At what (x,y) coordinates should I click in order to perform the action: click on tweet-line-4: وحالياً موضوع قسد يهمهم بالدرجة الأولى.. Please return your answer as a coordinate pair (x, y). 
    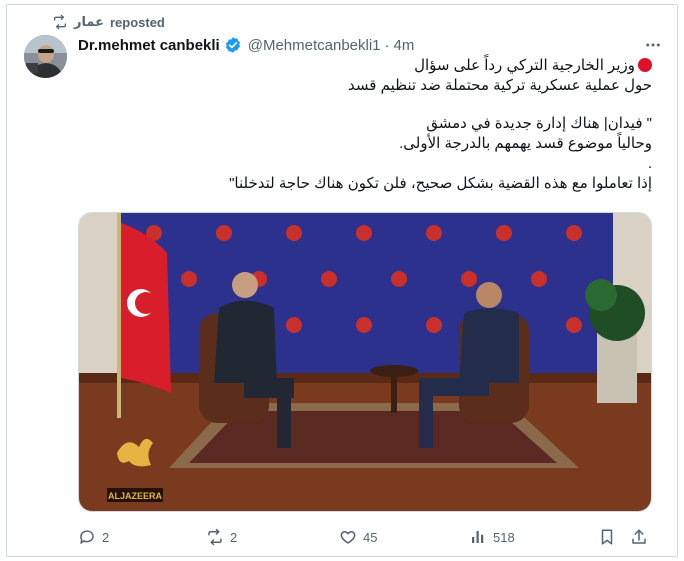
    Looking at the image, I should click on (525, 143).